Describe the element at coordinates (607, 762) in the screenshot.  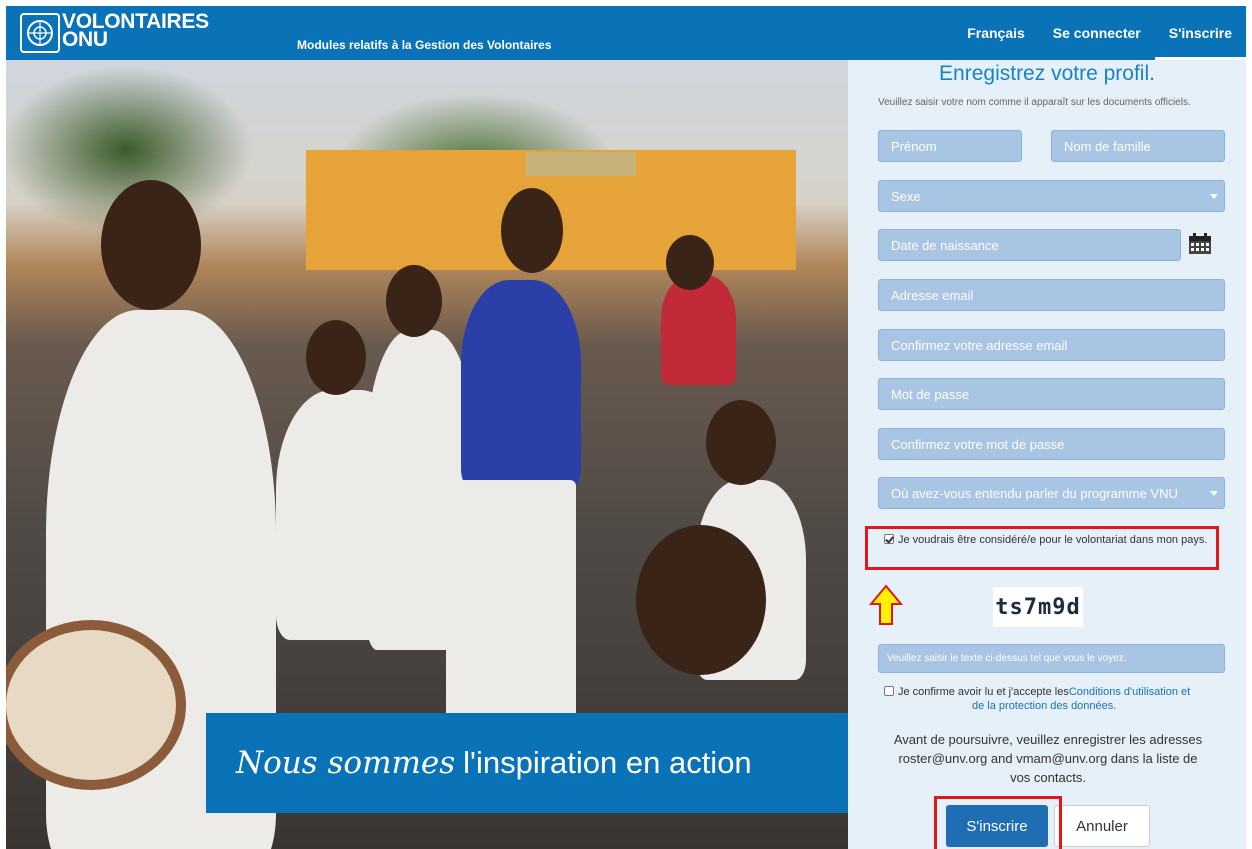
I see `banner-main-text: l'inspiration en action` at that location.